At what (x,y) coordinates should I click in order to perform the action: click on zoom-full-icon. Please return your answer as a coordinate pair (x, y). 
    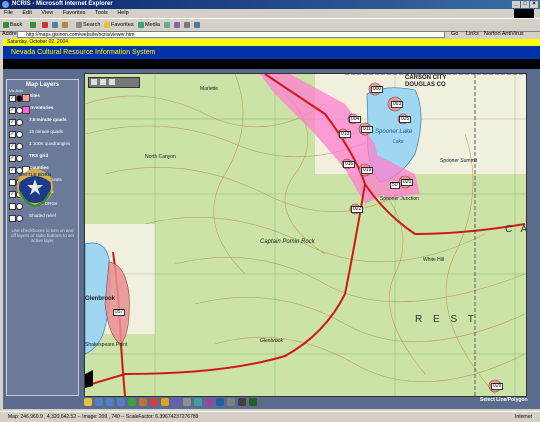
    Looking at the image, I should click on (110, 402).